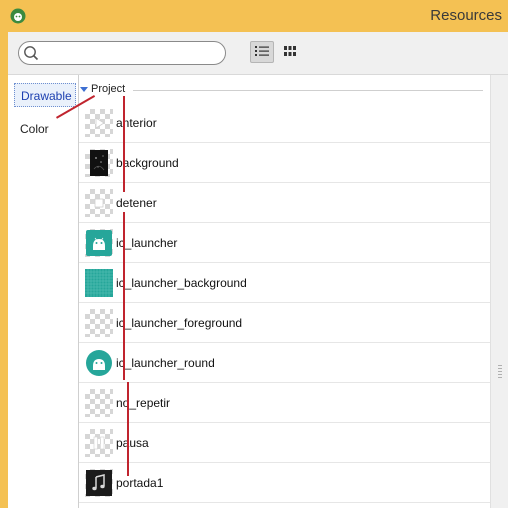 This screenshot has width=508, height=508. Describe the element at coordinates (136, 203) in the screenshot. I see `resource-name: detener` at that location.